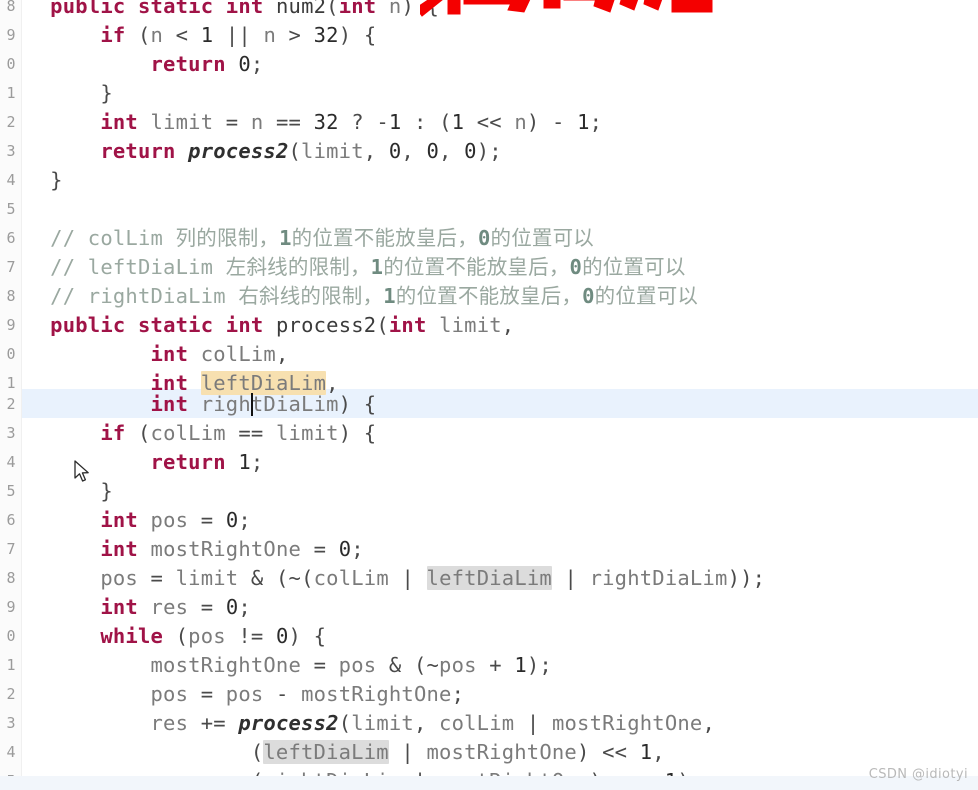 This screenshot has height=790, width=978. What do you see at coordinates (489, 694) in the screenshot?
I see `code-line: pos = pos - mostRightOne;` at bounding box center [489, 694].